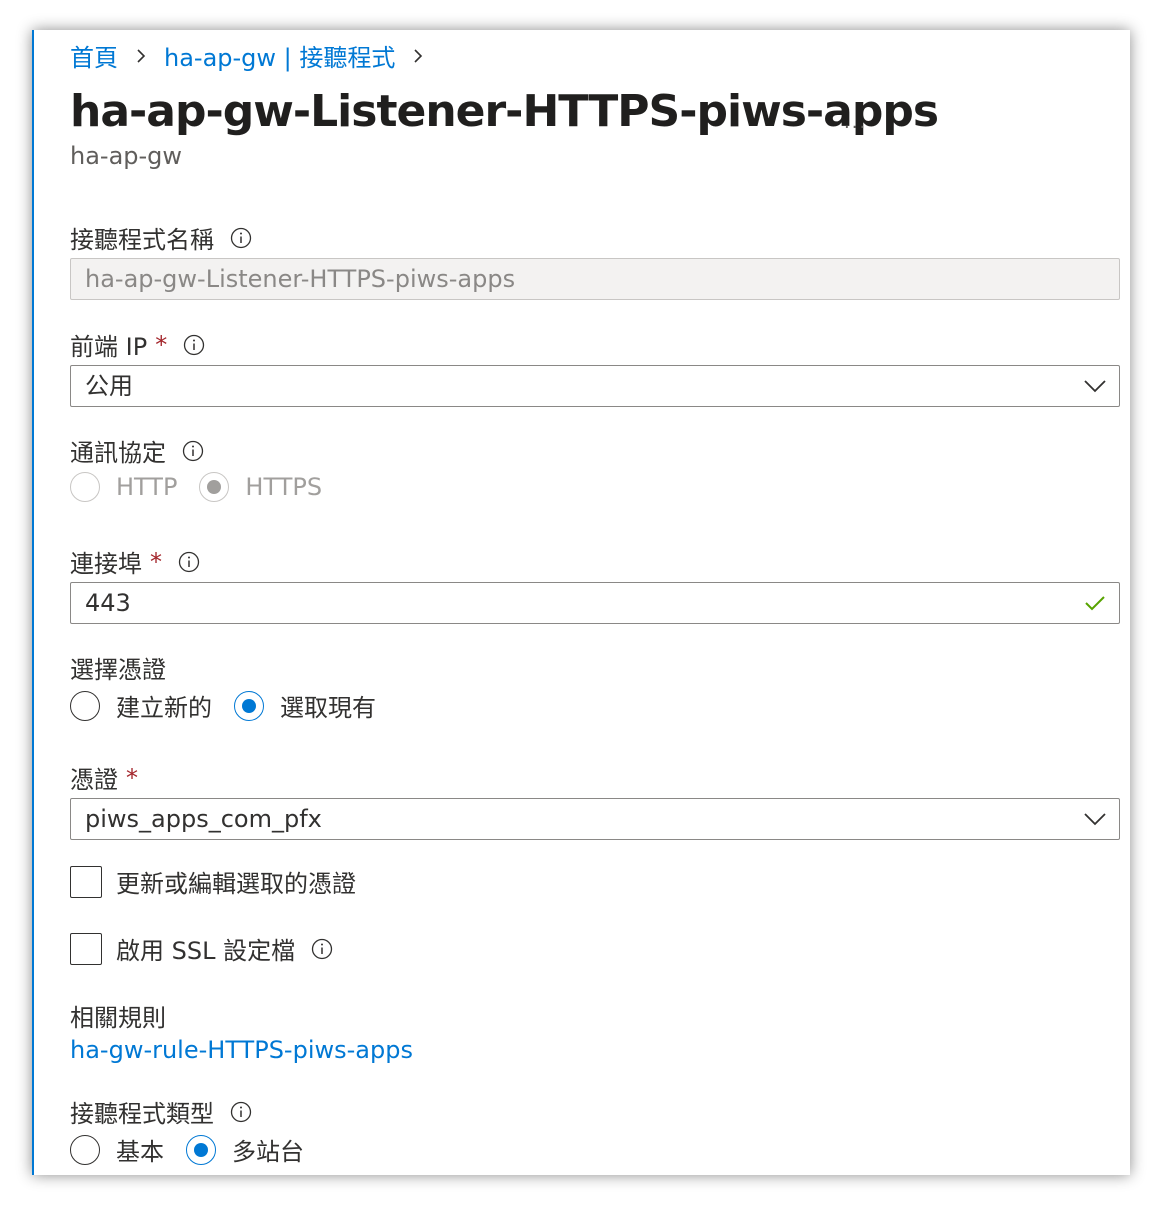 This screenshot has height=1205, width=1158. I want to click on port-label-text: 連接埠, so click(106, 564).